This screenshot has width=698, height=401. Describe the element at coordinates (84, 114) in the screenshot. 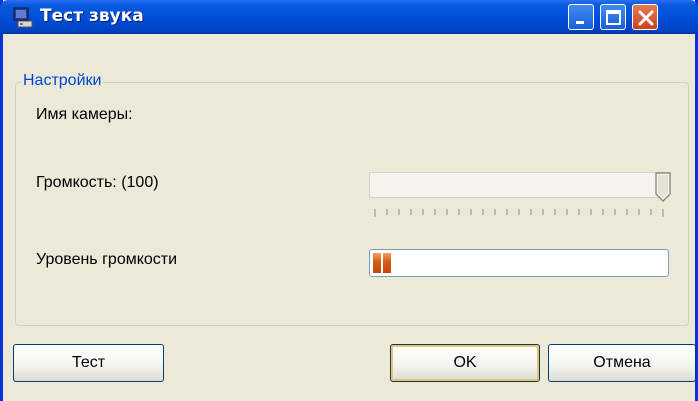

I see `camera-name-label: Имя камеры:` at that location.